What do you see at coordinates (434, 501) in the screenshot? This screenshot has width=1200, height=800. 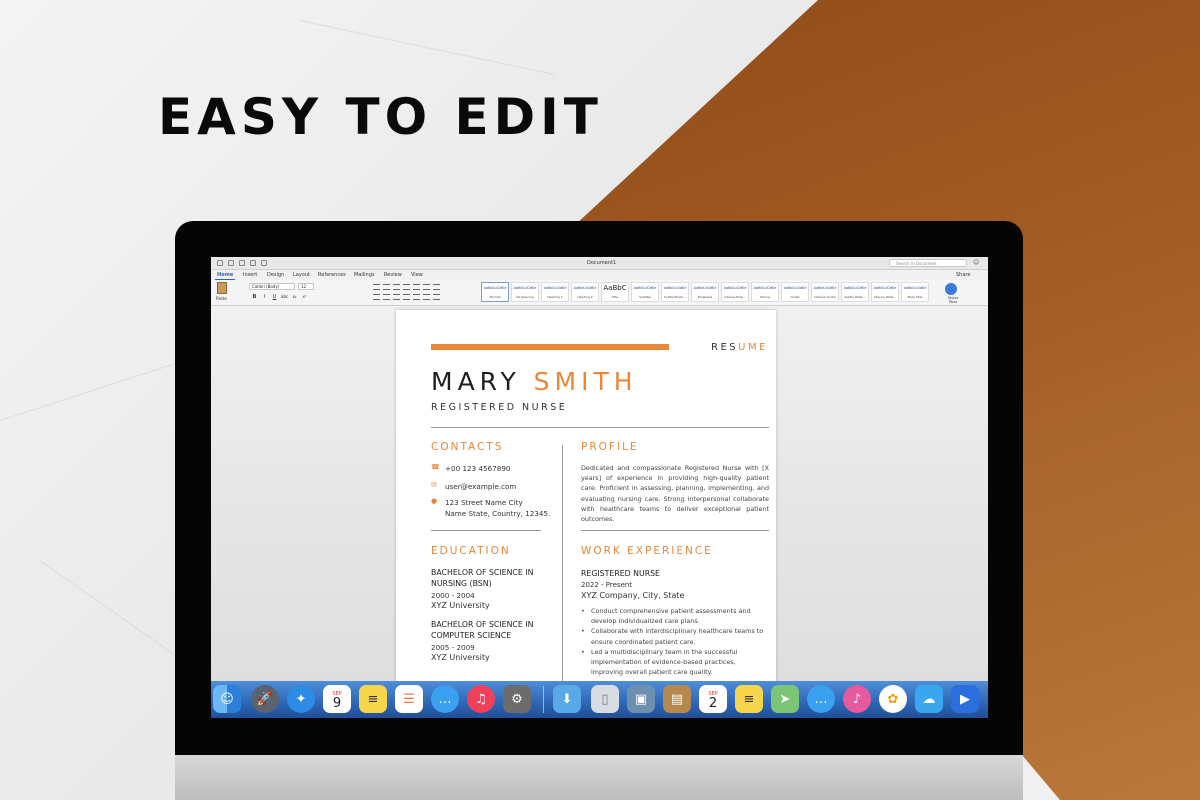 I see `location-pin-icon: ●` at bounding box center [434, 501].